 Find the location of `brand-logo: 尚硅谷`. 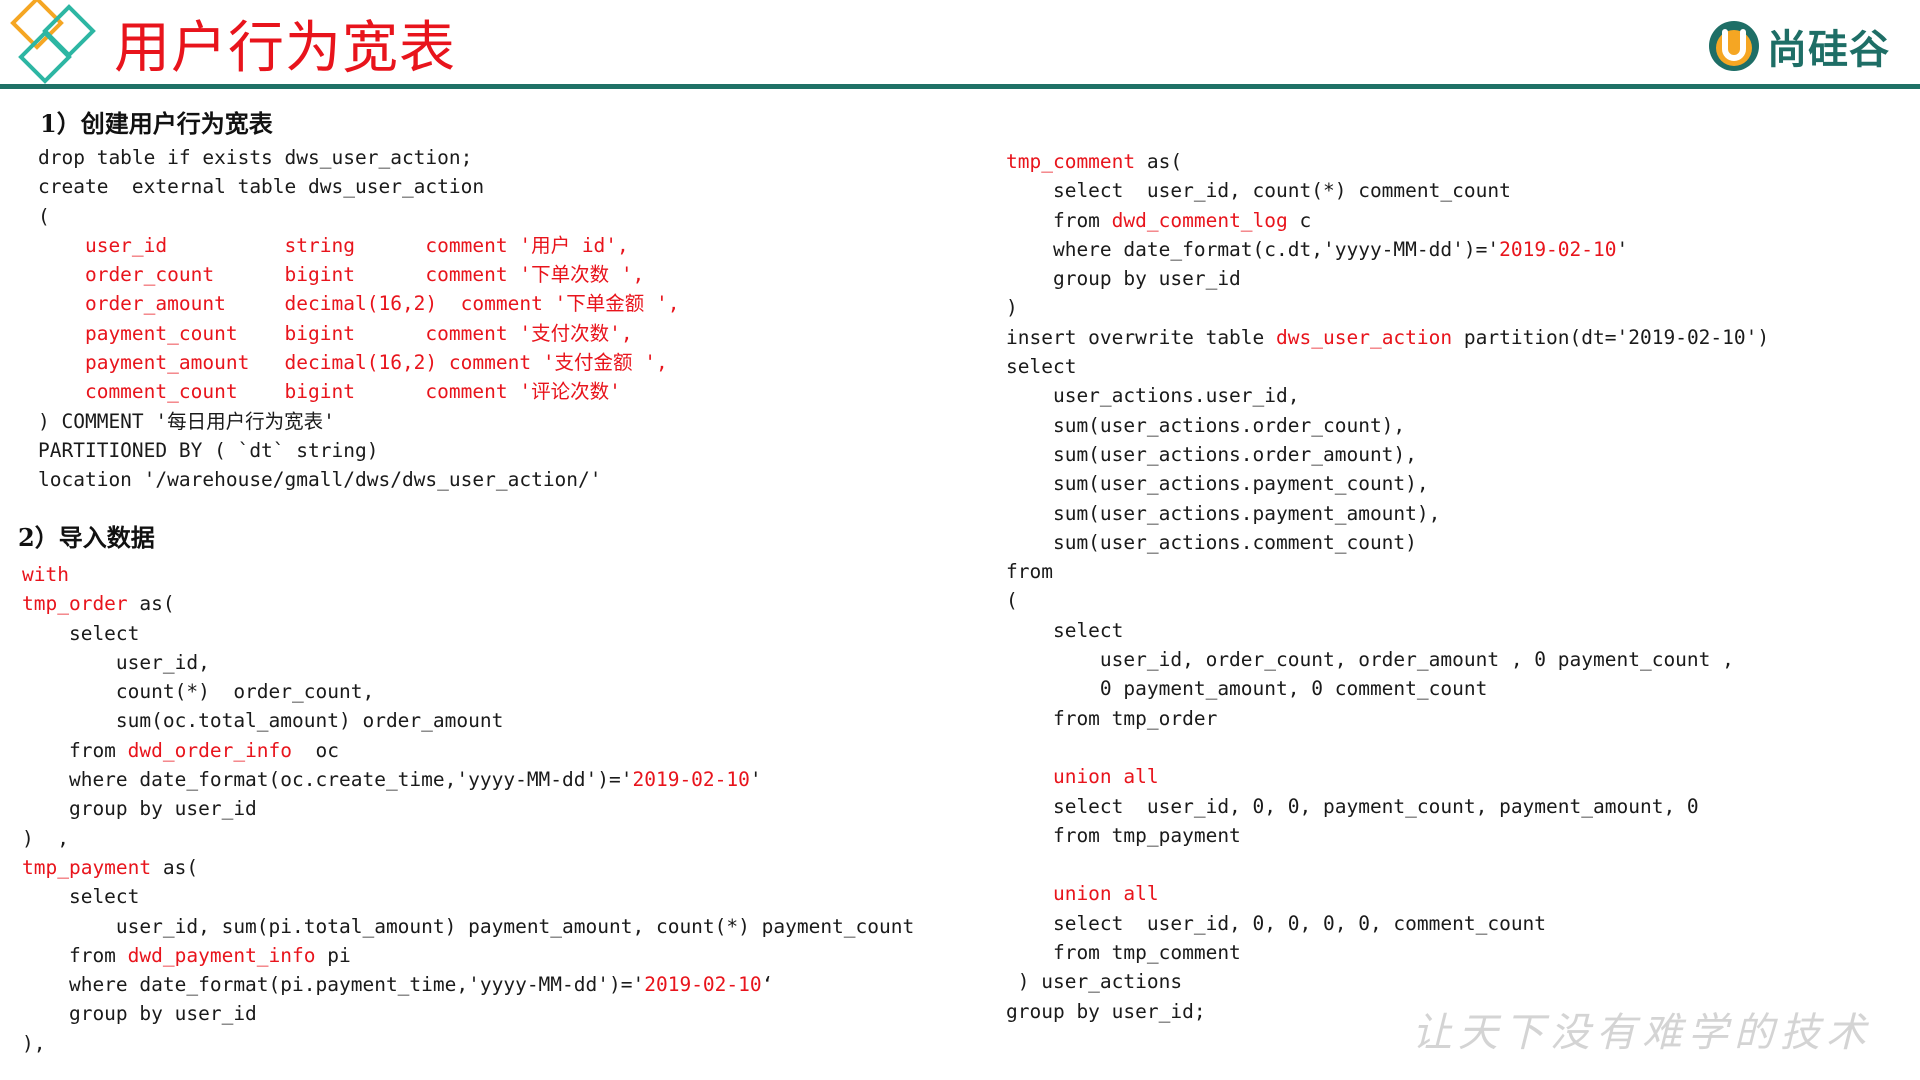

brand-logo: 尚硅谷 is located at coordinates (1798, 46).